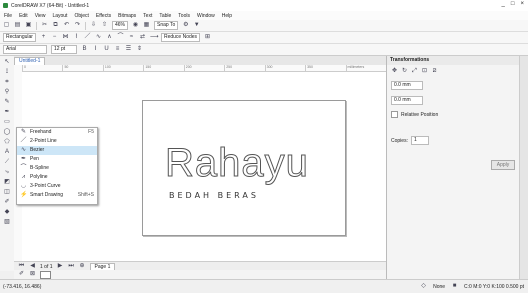  Describe the element at coordinates (77, 25) in the screenshot. I see `redo-icon: ↷` at that location.